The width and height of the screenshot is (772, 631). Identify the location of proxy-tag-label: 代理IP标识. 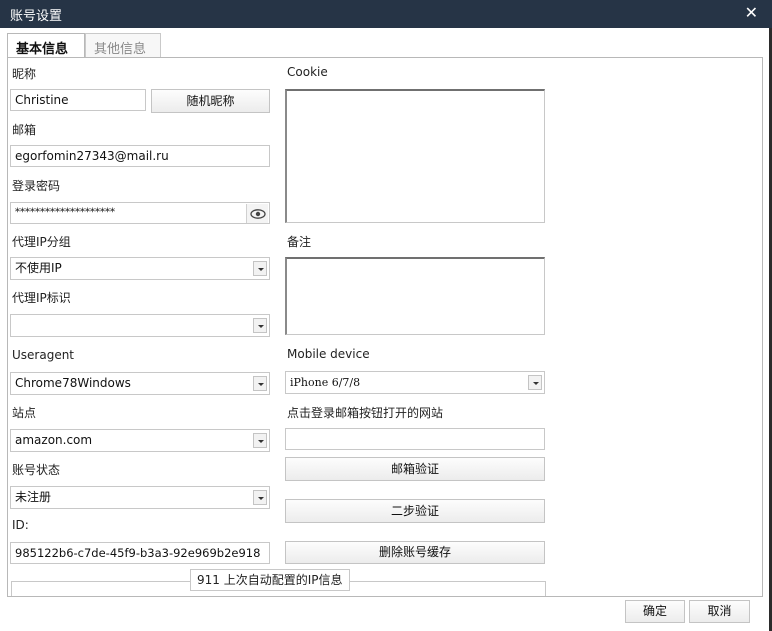
(41, 298).